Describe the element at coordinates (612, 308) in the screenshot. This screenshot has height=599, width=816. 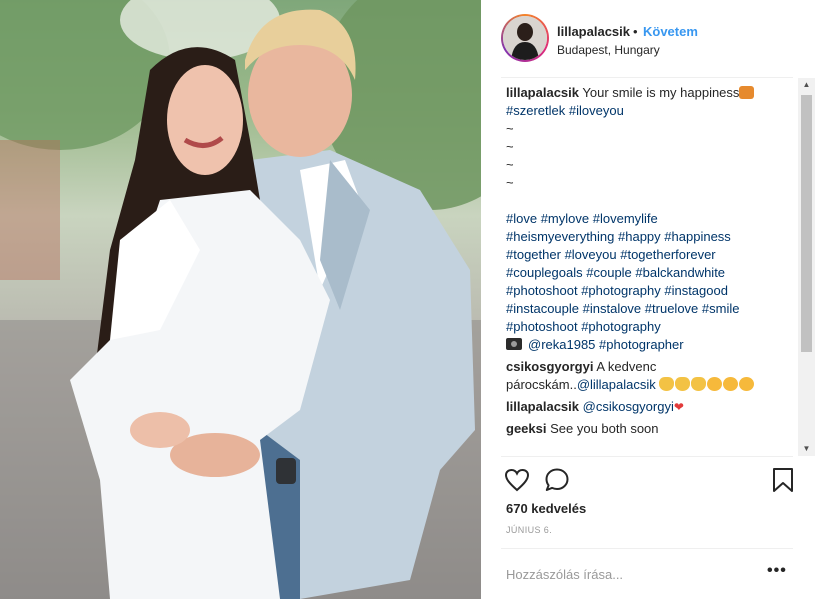
I see `hashtag-link: #instalove` at that location.